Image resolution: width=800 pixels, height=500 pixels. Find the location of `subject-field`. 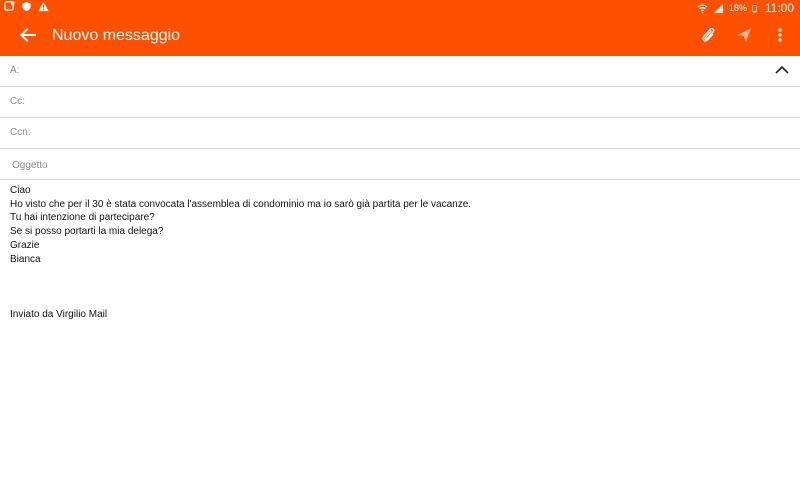

subject-field is located at coordinates (400, 164).